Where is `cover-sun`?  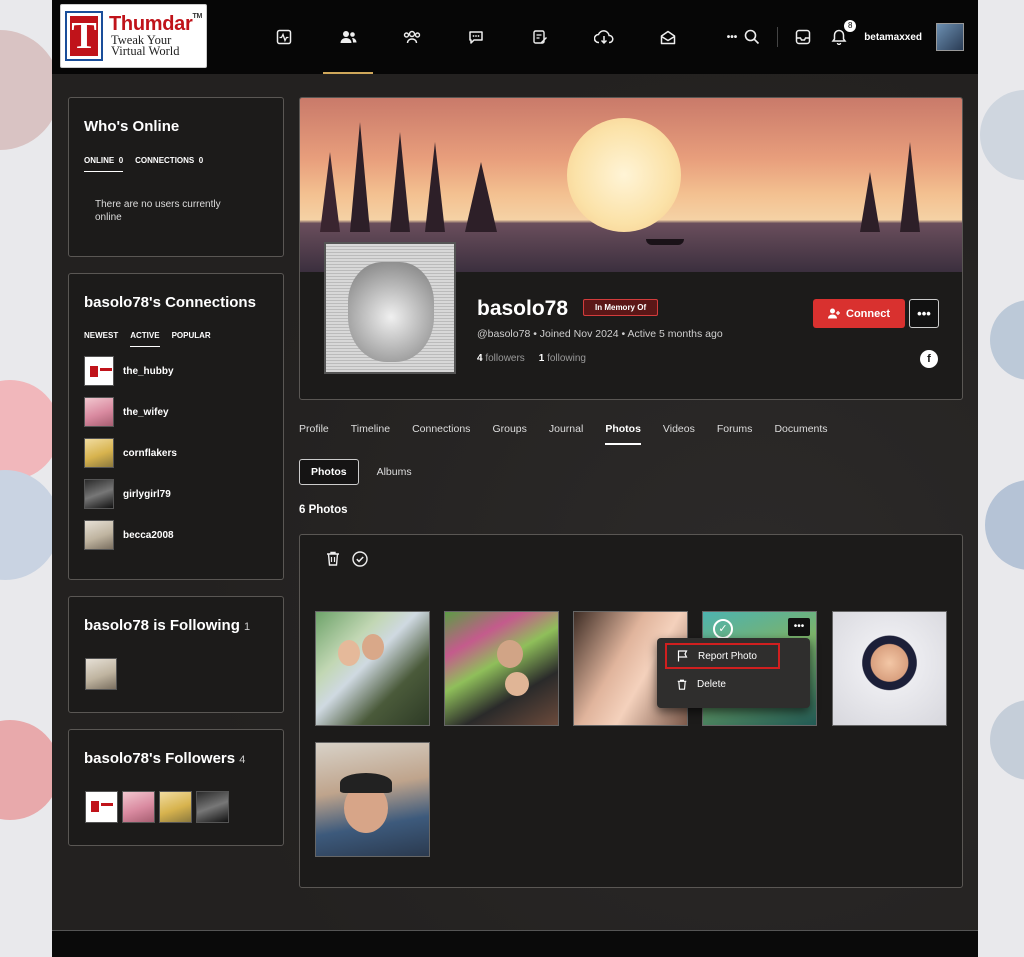 cover-sun is located at coordinates (624, 175).